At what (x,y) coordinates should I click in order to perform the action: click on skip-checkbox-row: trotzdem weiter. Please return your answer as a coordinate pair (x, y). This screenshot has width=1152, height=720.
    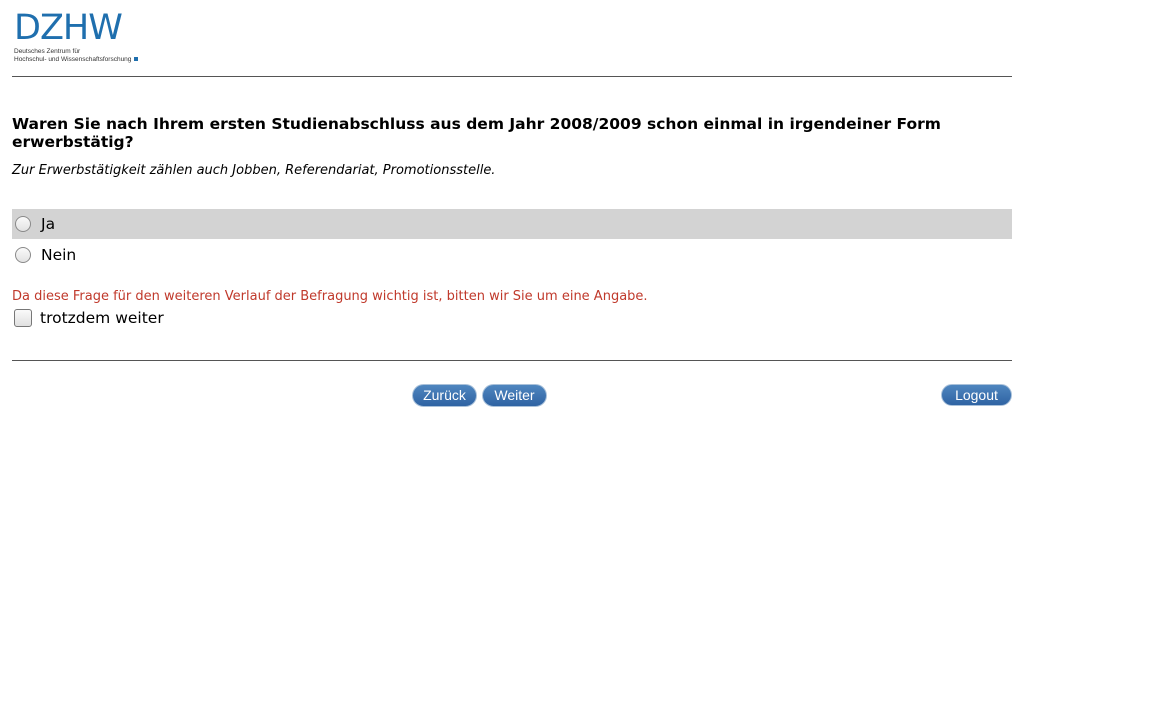
    Looking at the image, I should click on (88, 318).